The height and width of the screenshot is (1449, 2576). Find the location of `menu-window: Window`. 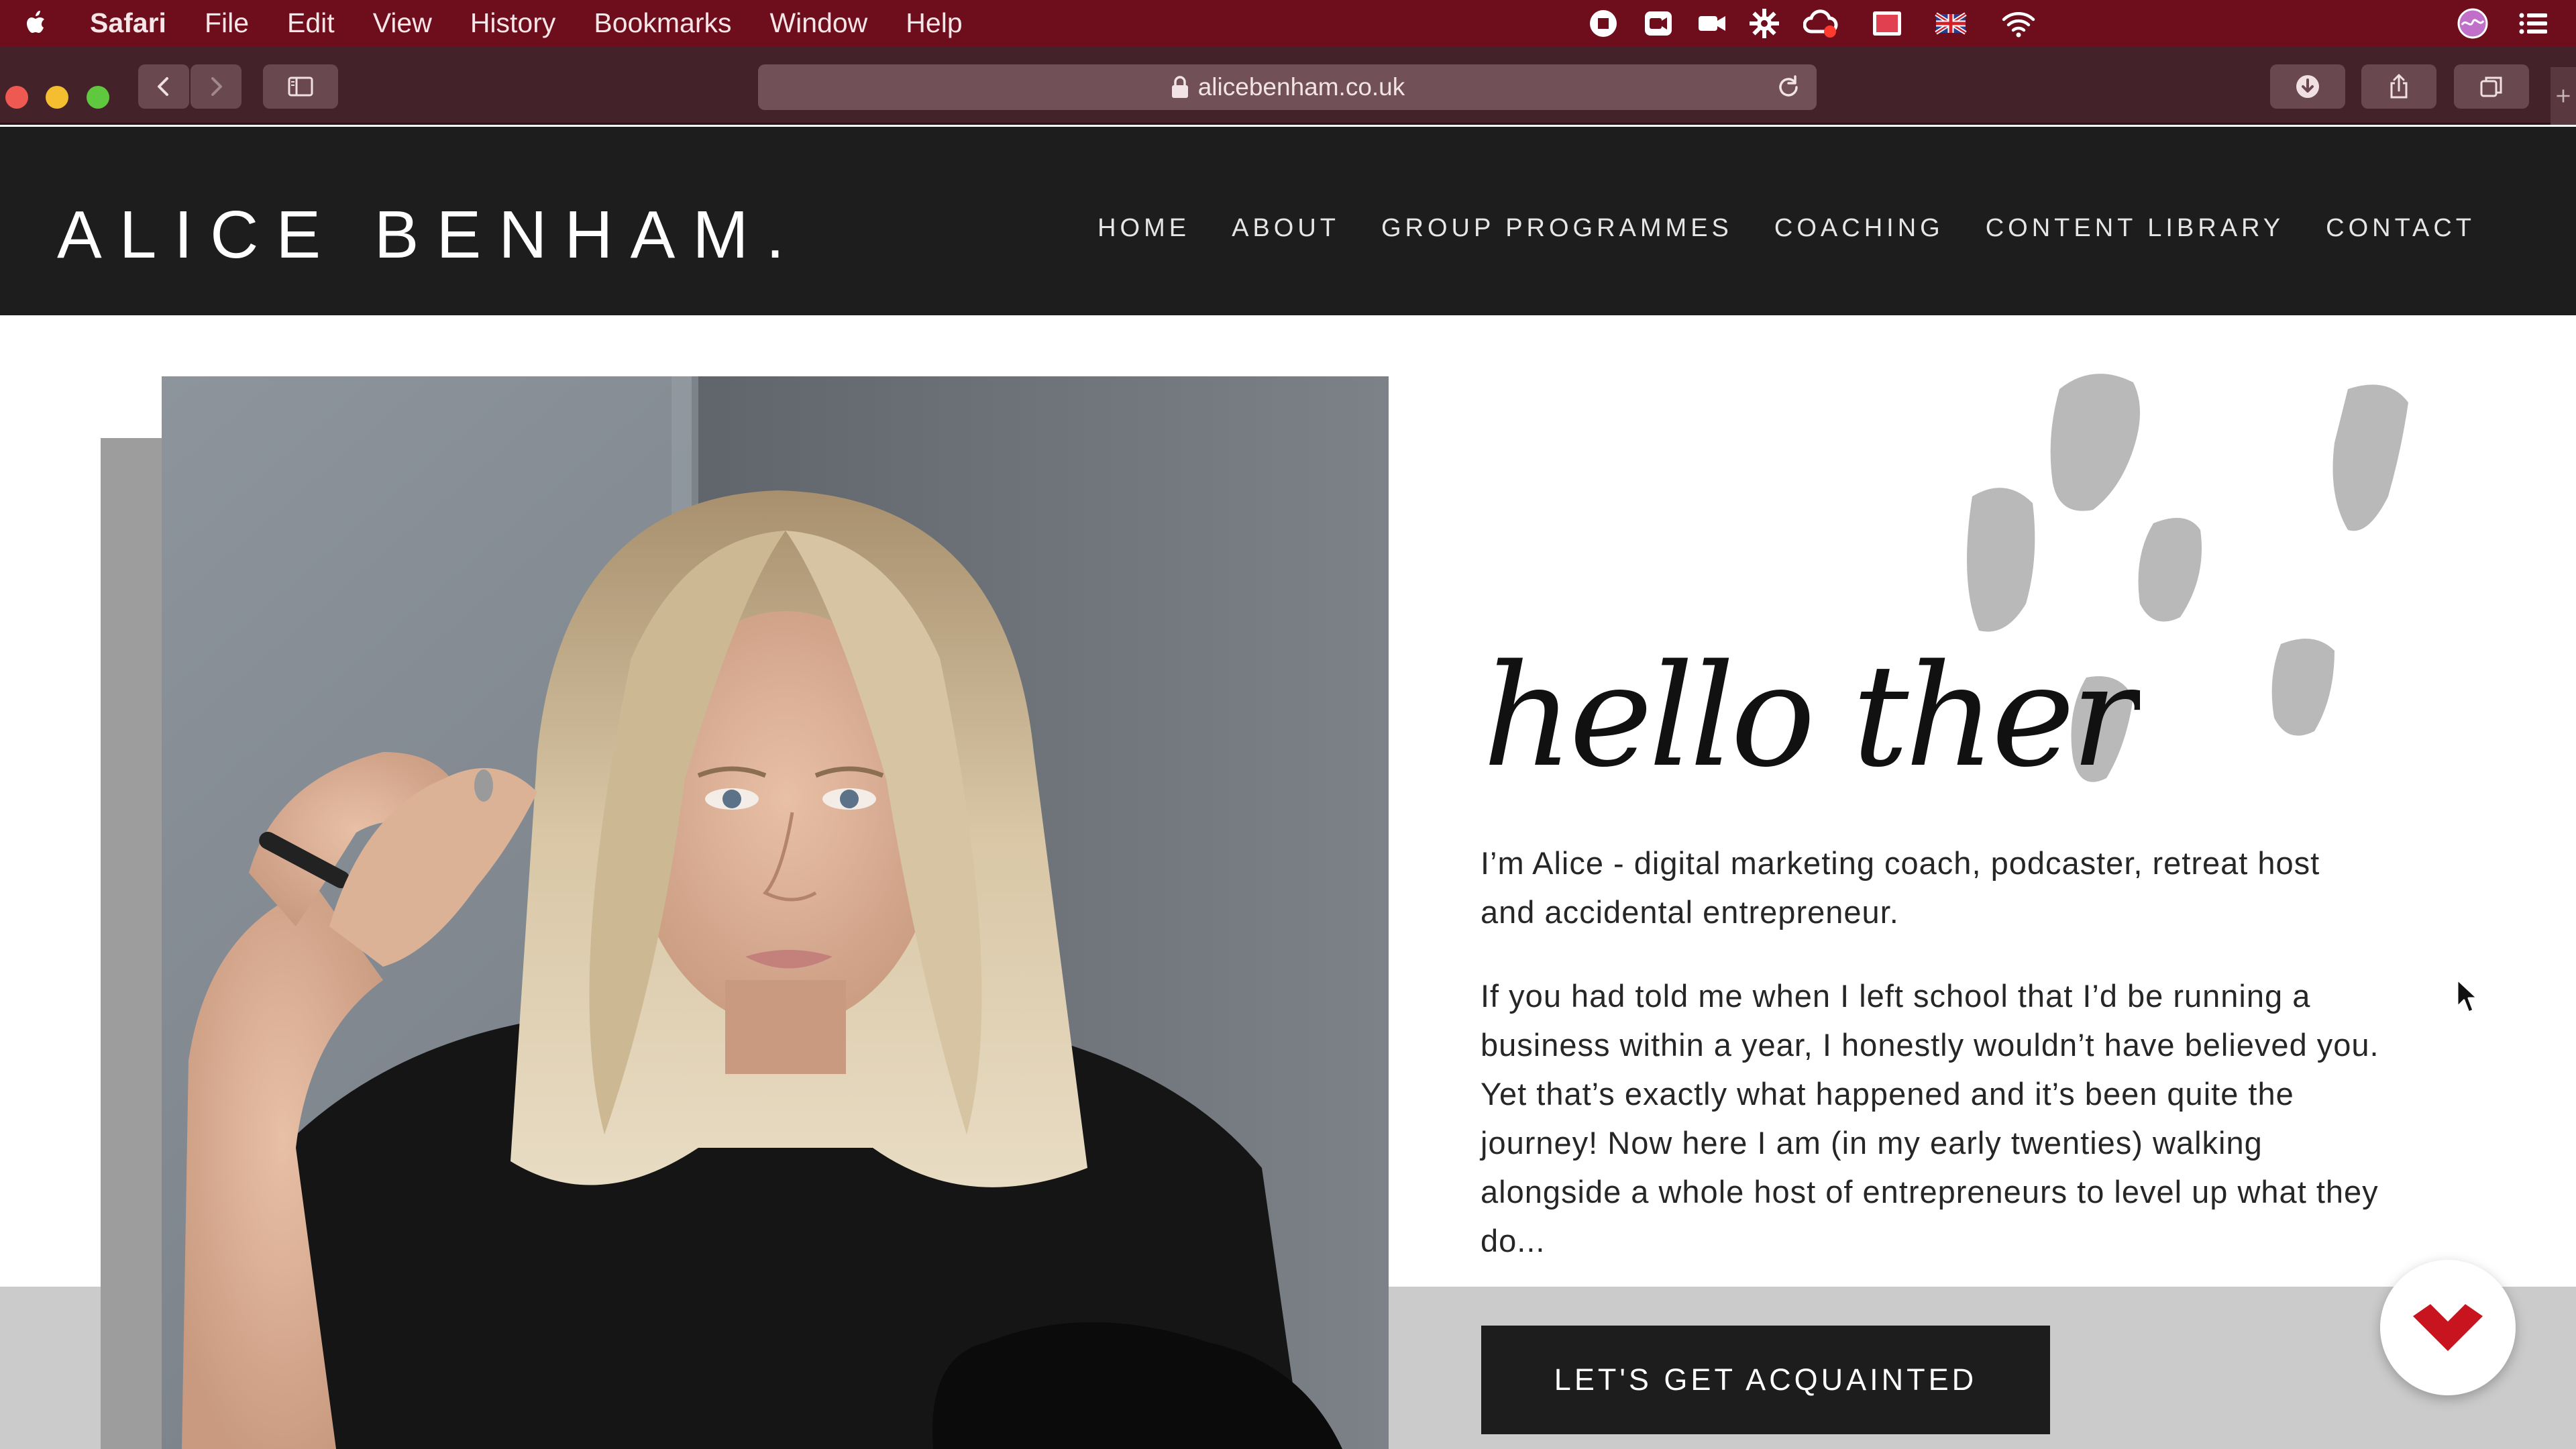

menu-window: Window is located at coordinates (818, 23).